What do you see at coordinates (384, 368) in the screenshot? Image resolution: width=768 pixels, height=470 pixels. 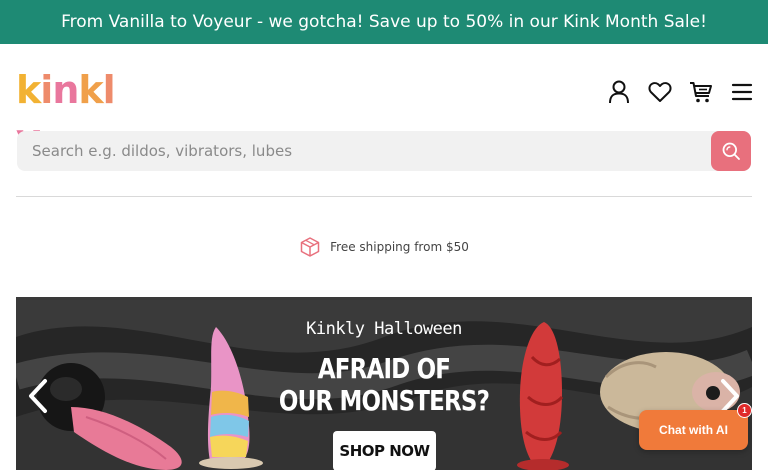 I see `banner-headline-line1: AFRAID OF` at bounding box center [384, 368].